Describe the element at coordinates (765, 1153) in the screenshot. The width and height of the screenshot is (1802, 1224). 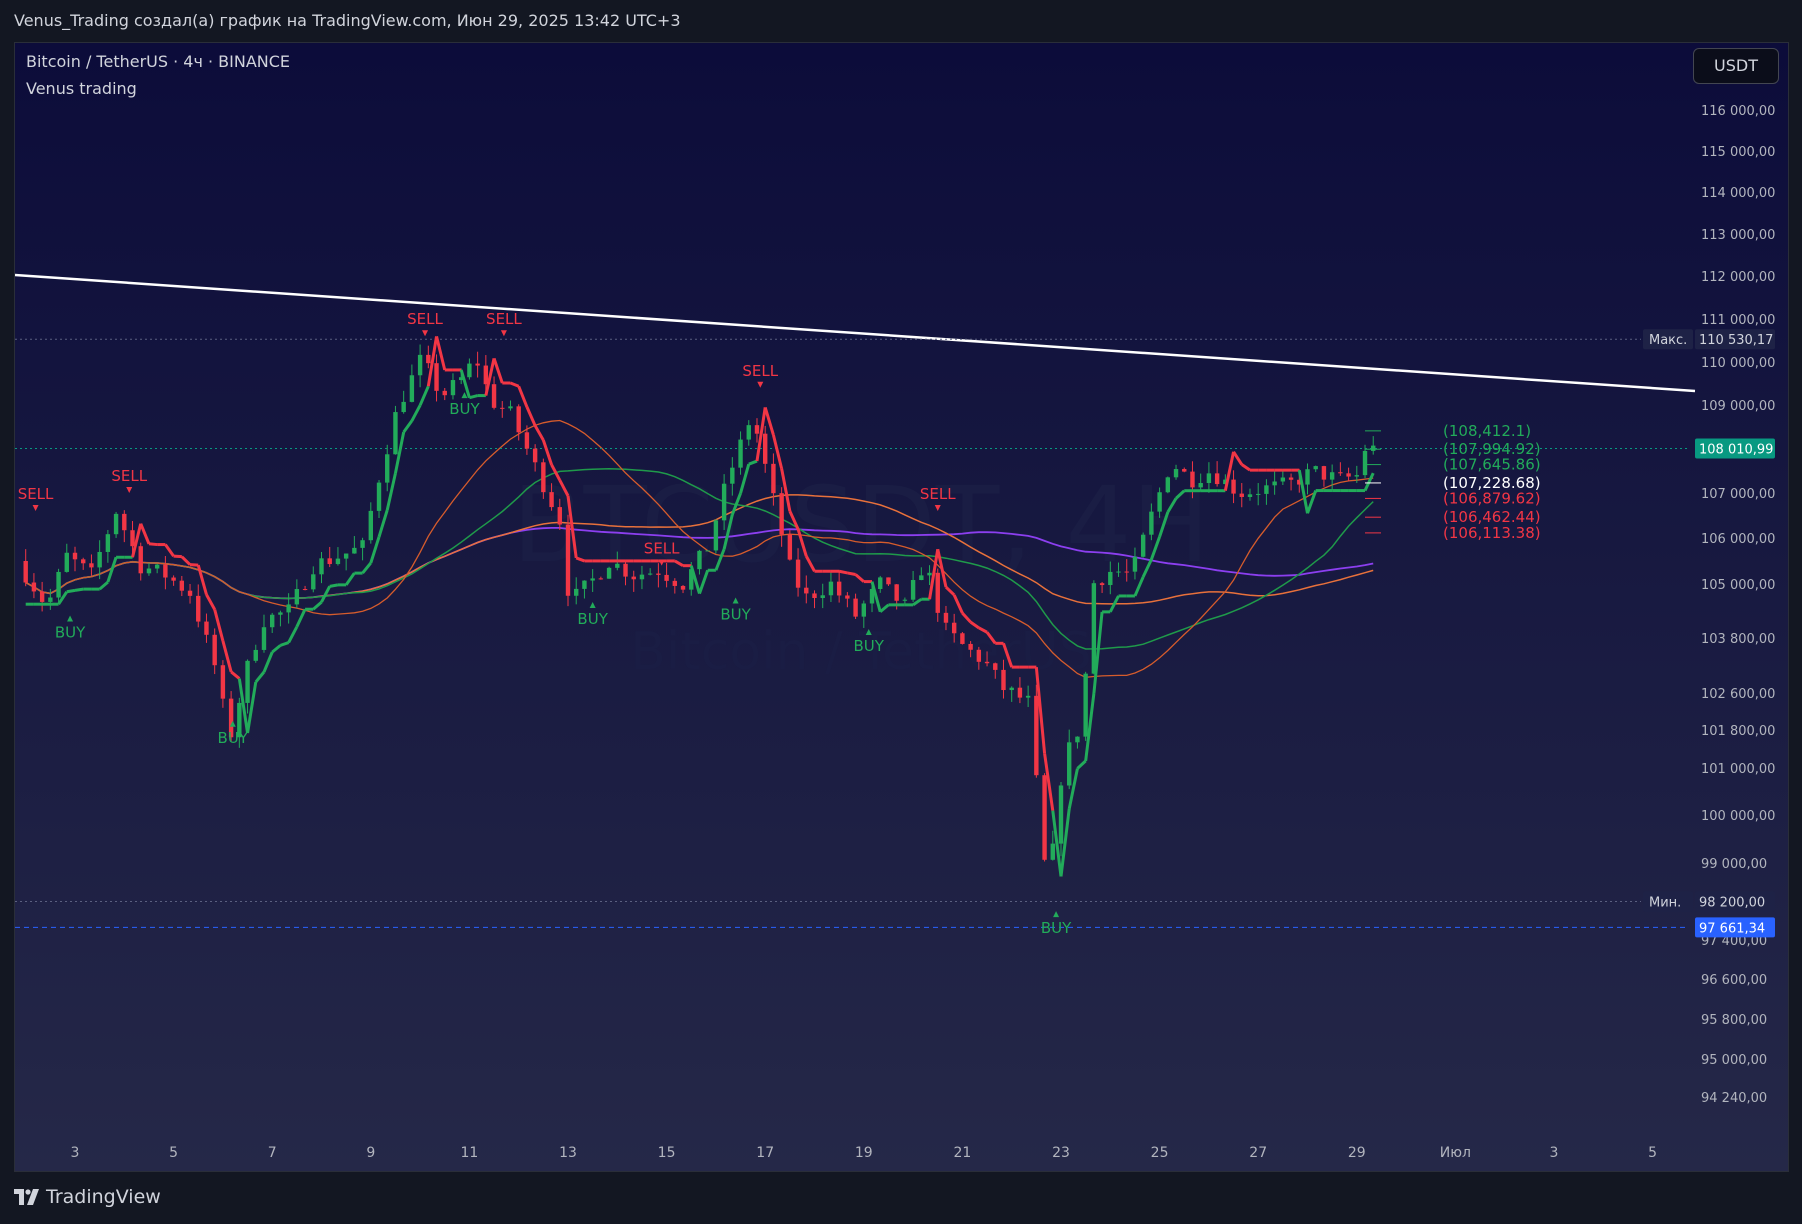
I see `date-tick-label: 17` at that location.